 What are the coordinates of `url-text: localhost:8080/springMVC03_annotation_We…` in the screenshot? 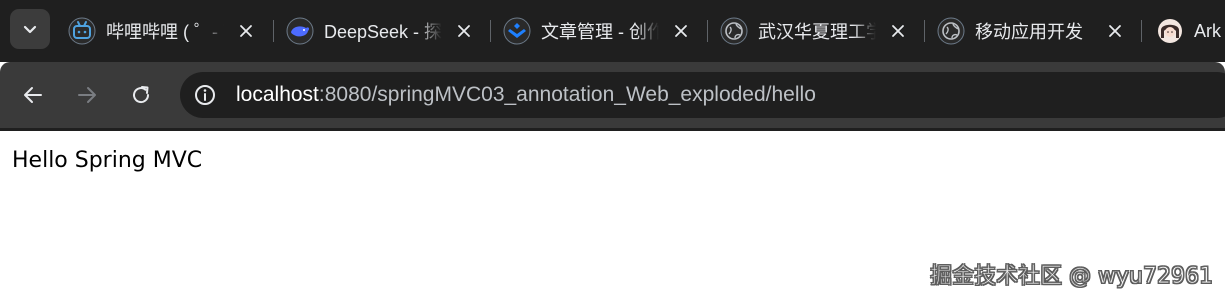 It's located at (526, 95).